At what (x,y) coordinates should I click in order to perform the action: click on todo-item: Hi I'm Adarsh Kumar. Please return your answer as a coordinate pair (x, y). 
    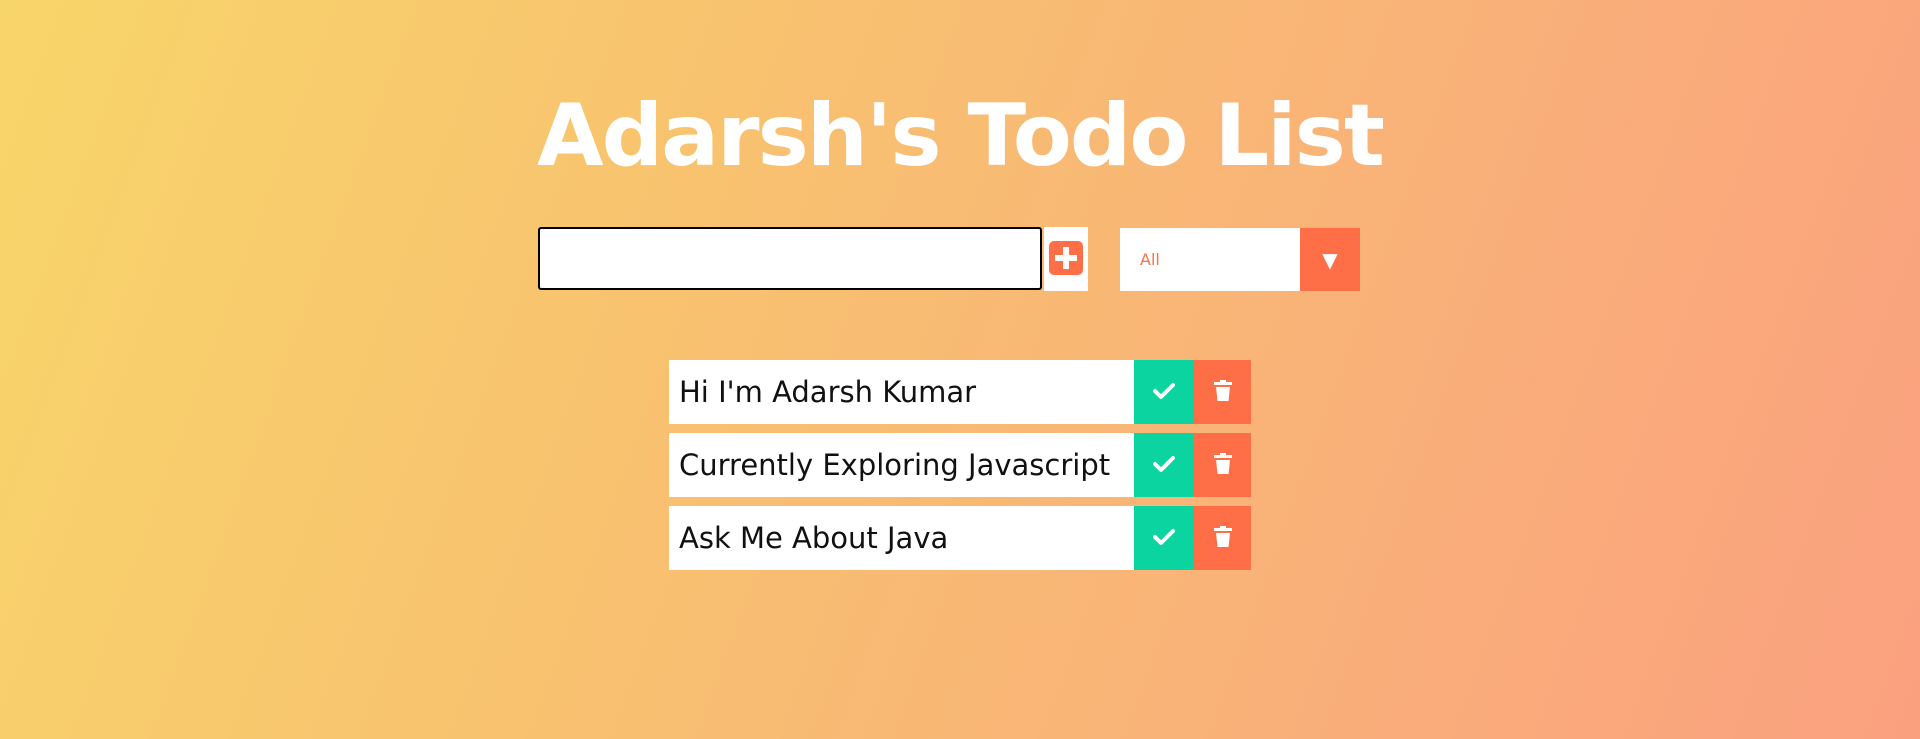
    Looking at the image, I should click on (960, 392).